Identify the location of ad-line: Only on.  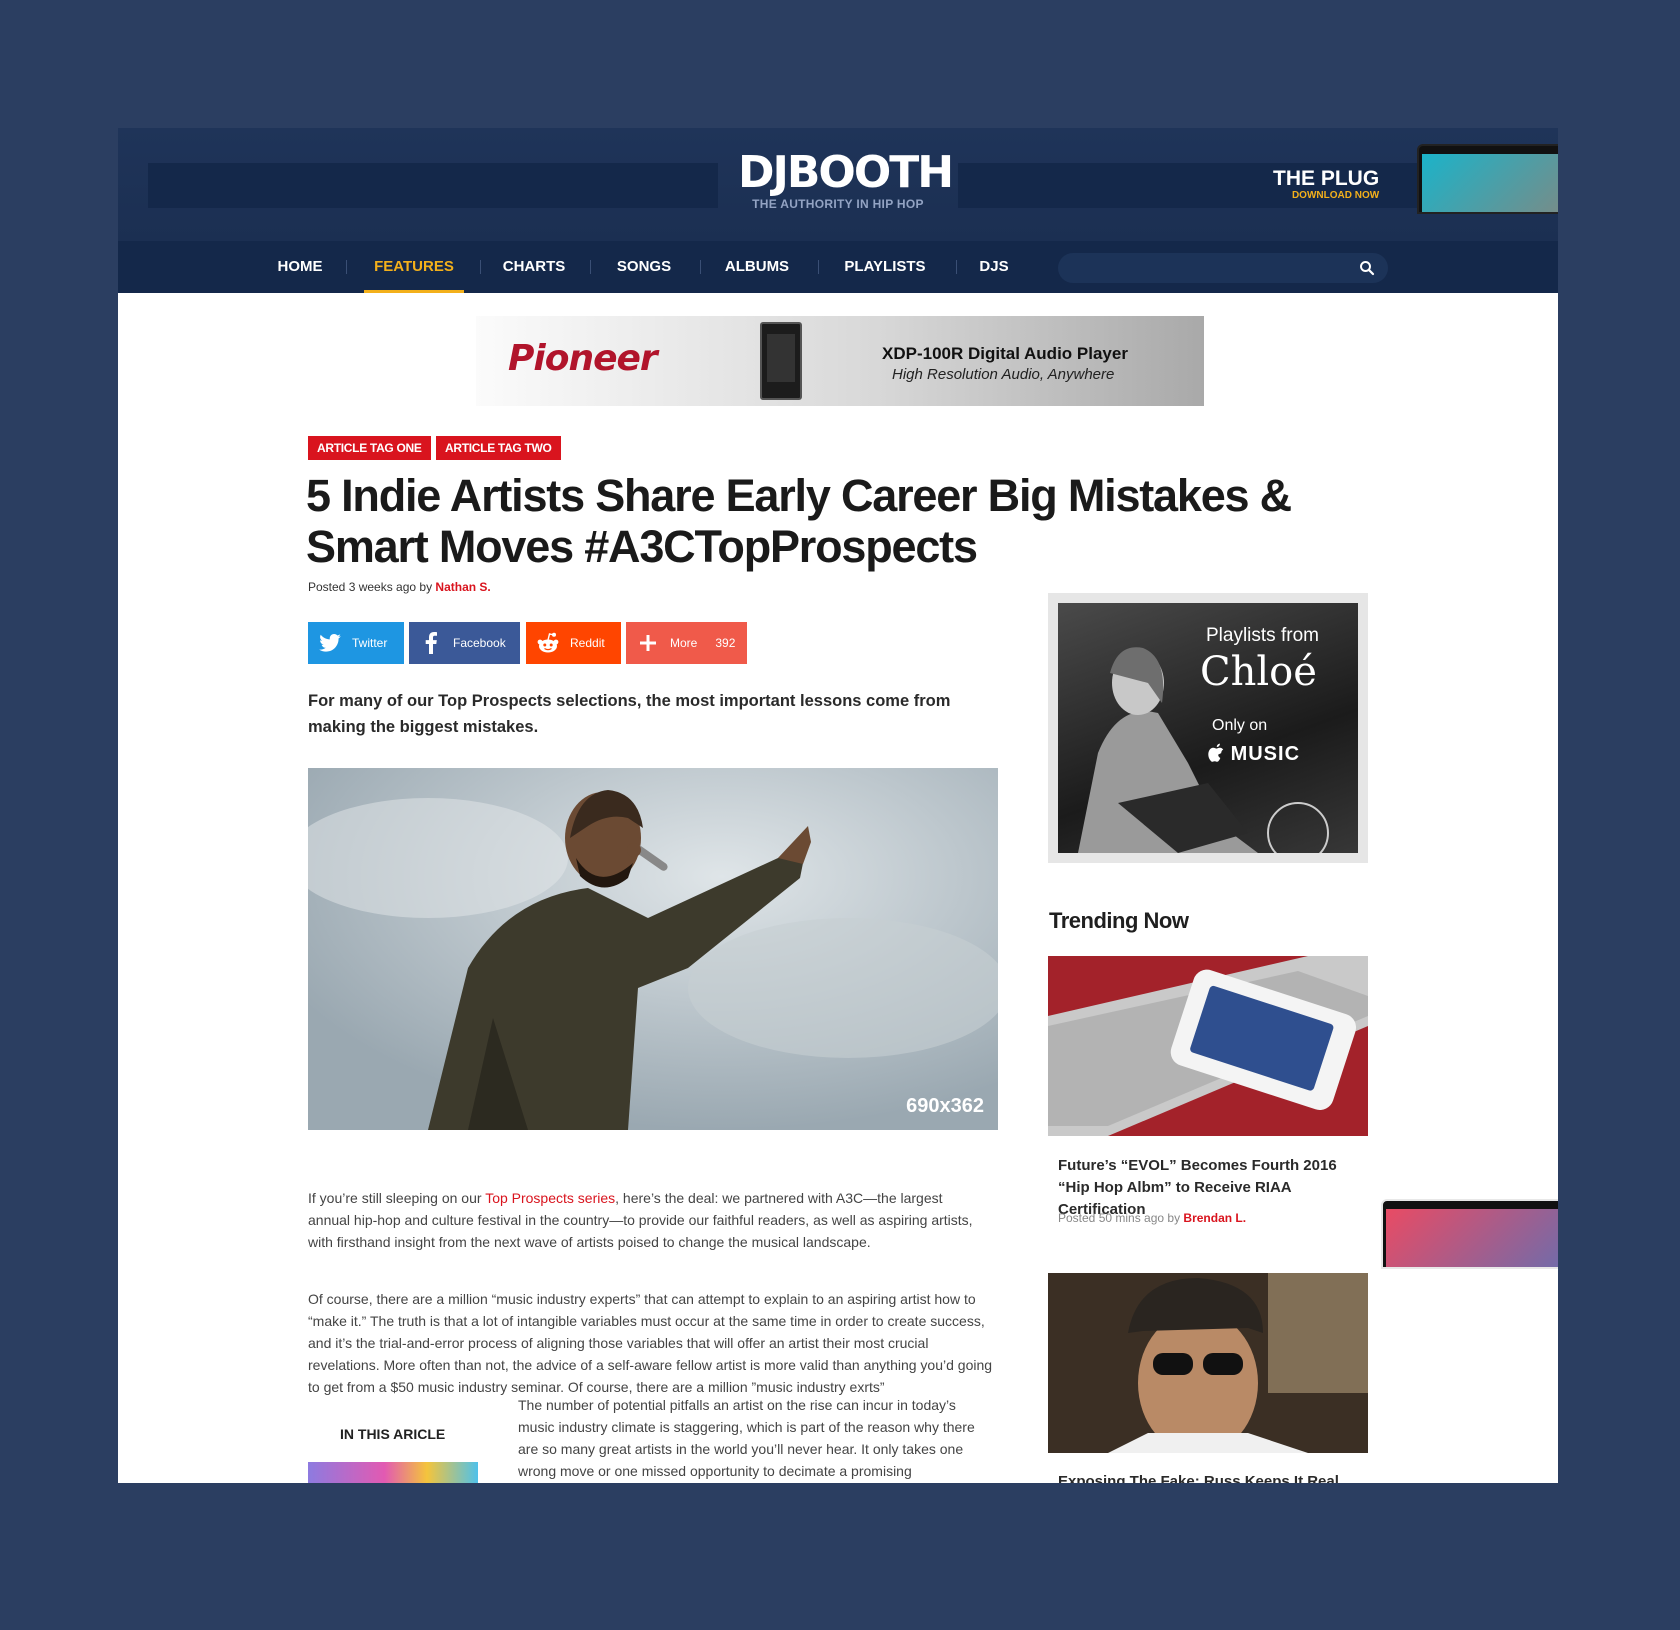
(1240, 725).